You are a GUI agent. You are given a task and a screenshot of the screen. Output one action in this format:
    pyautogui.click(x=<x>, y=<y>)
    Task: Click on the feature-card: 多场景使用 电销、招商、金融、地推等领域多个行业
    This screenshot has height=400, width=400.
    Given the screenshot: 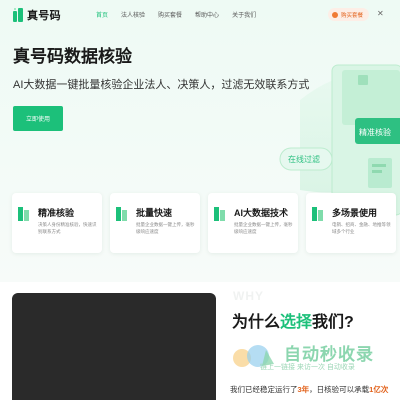 What is the action you would take?
    pyautogui.click(x=351, y=223)
    